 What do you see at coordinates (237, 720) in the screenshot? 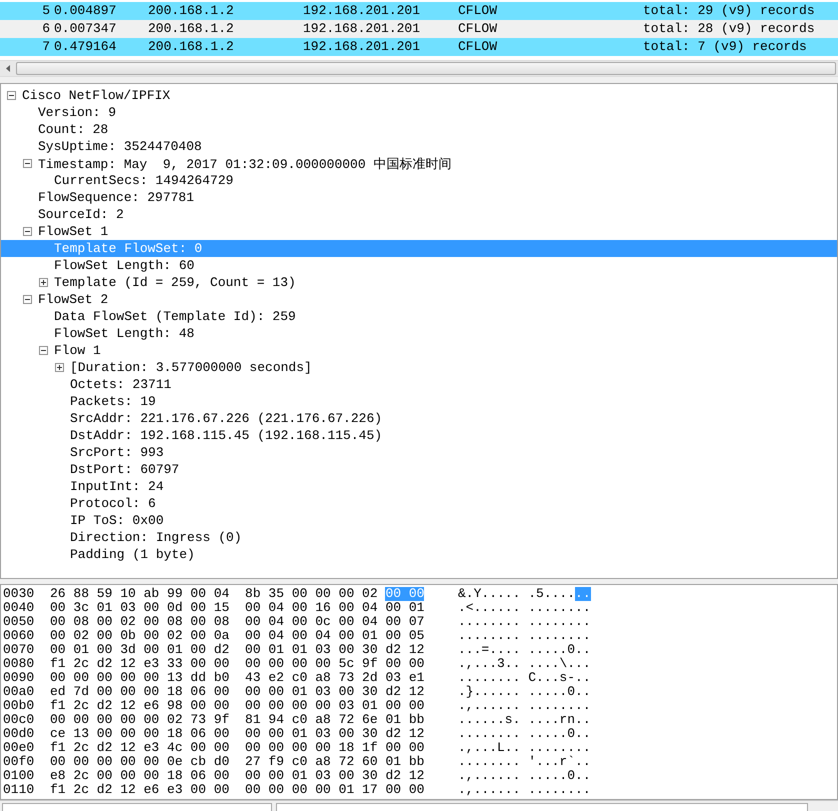
I see `hex-bytes: 00 00 00 00 00 02 73 9f 81 94 c0 a8 72 6e 01 bb` at bounding box center [237, 720].